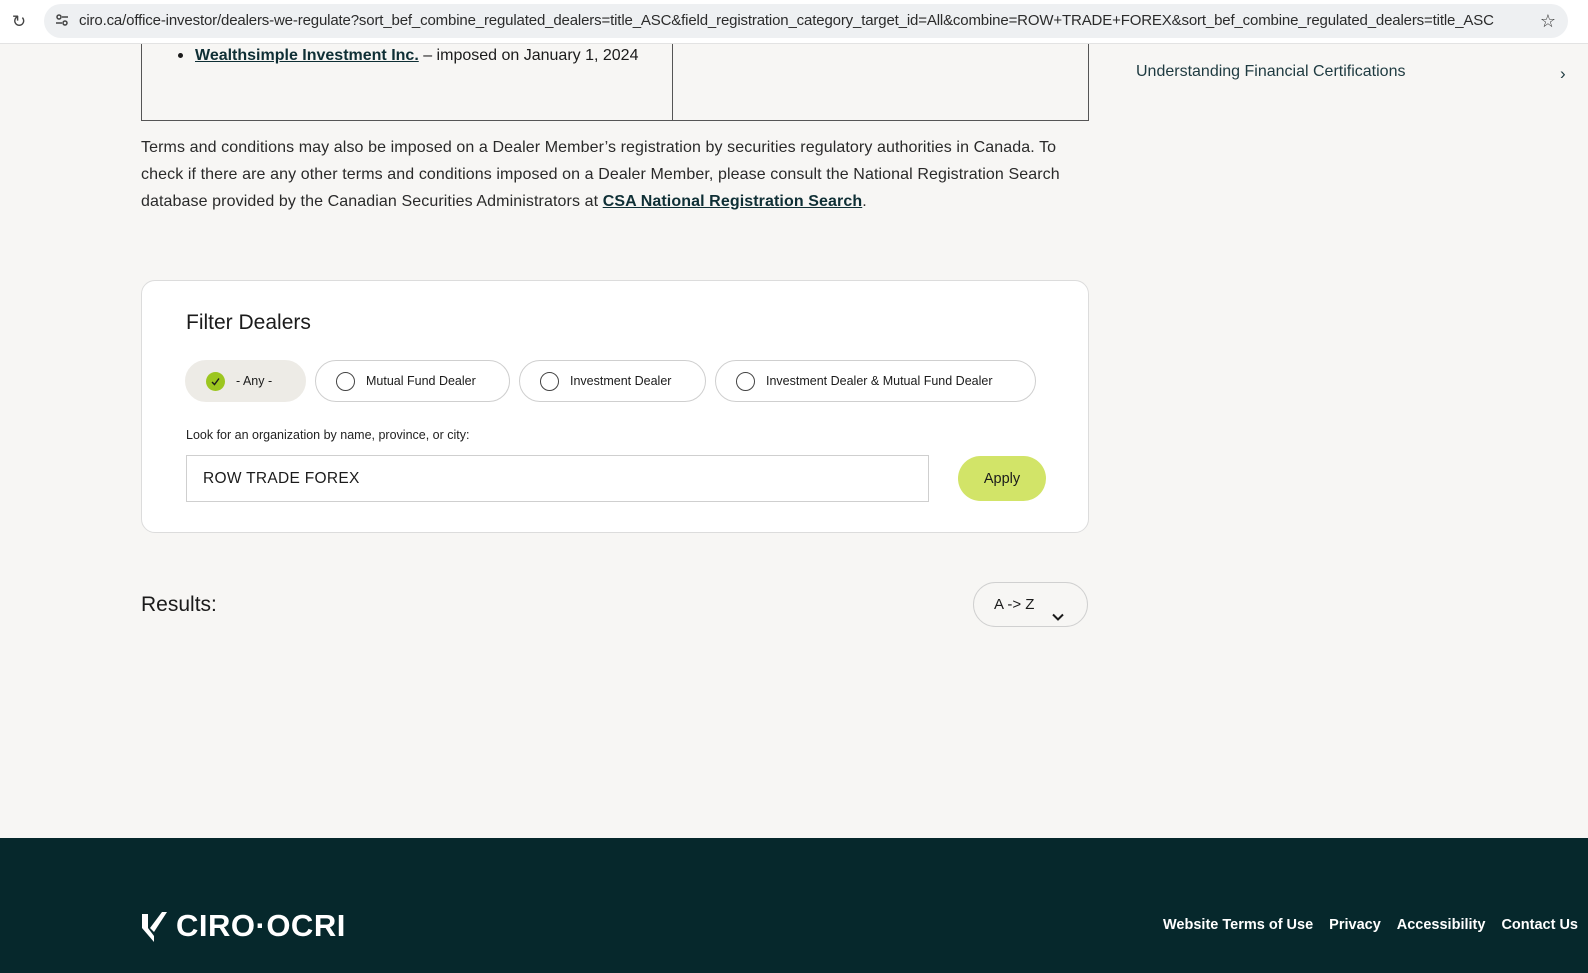  Describe the element at coordinates (1441, 925) in the screenshot. I see `footer-link-accessibility: Accessibility` at that location.